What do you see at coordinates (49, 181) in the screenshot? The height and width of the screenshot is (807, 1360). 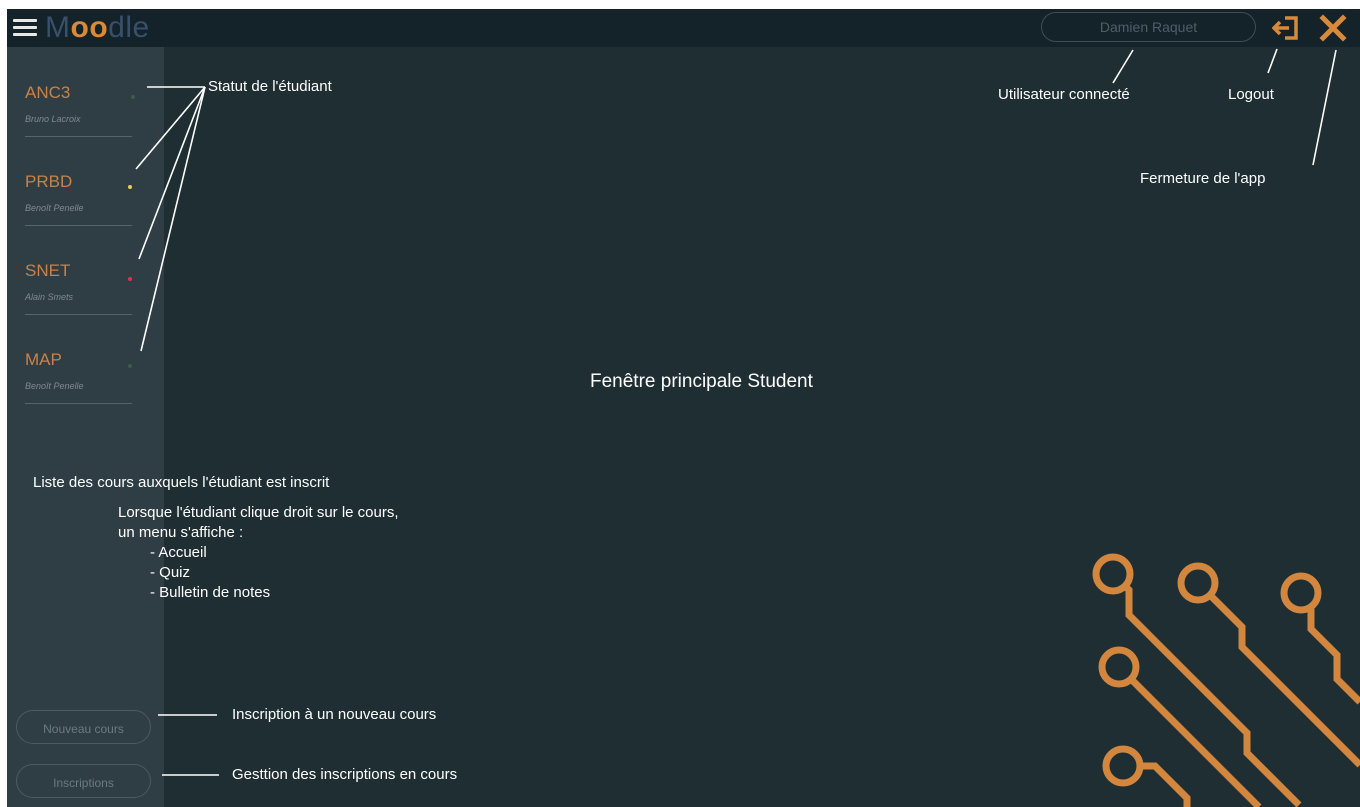 I see `course-code: PRBD` at bounding box center [49, 181].